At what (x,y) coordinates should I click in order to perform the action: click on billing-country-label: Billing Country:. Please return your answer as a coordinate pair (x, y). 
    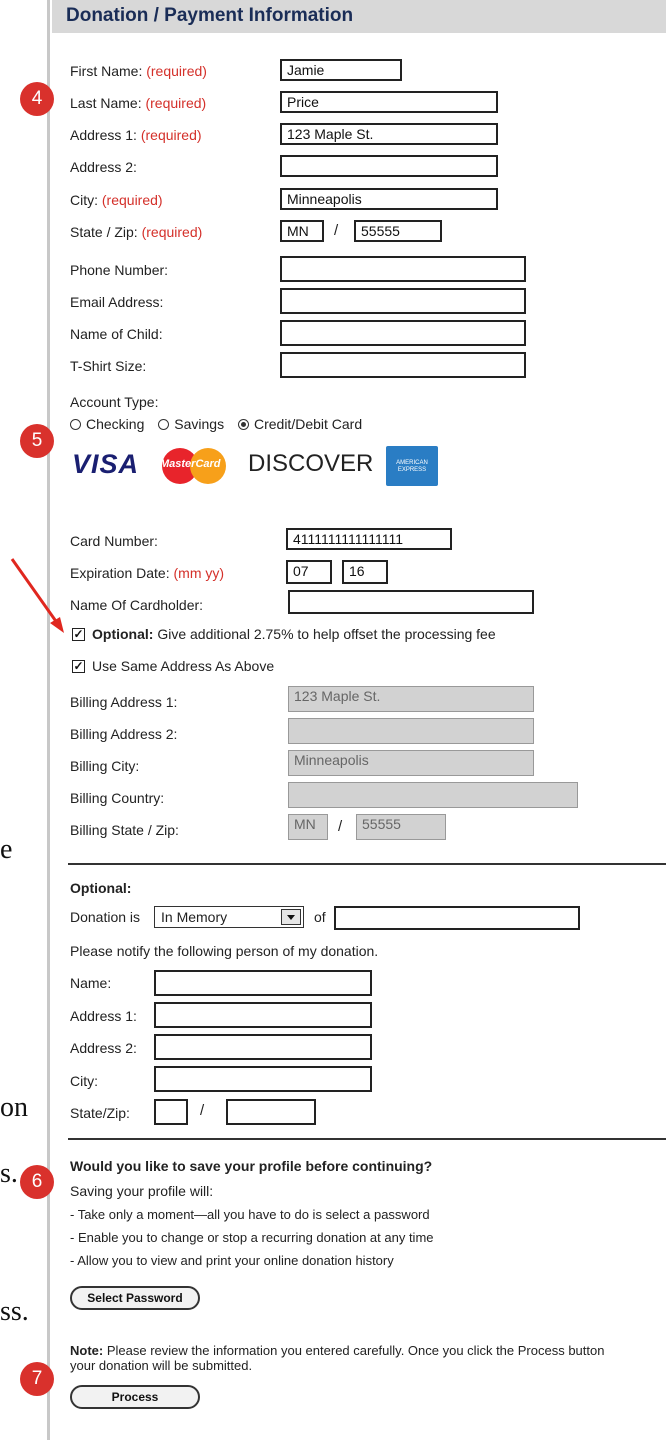
    Looking at the image, I should click on (117, 798).